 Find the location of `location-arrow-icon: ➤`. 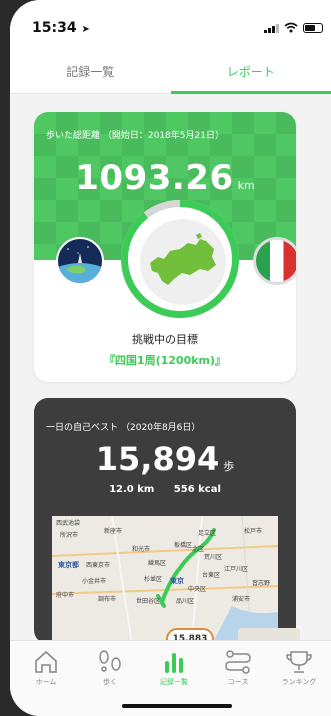

location-arrow-icon: ➤ is located at coordinates (85, 29).